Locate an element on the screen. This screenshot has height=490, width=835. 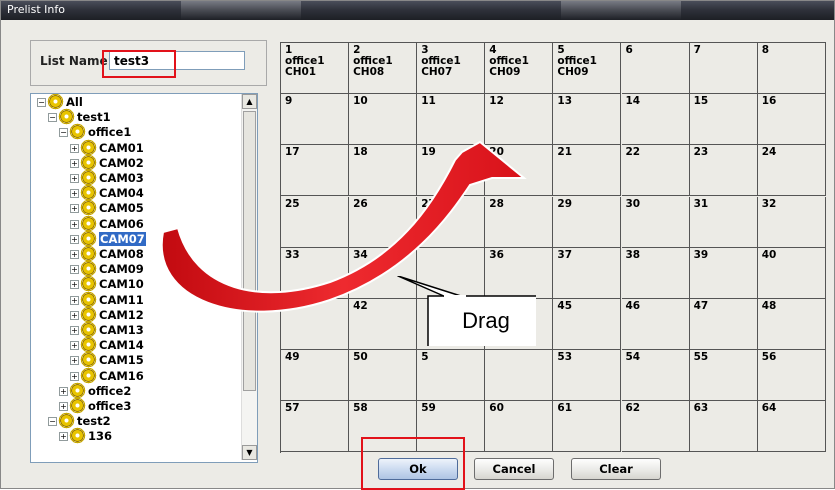
scroll-down-icon: ▼ is located at coordinates (249, 452).